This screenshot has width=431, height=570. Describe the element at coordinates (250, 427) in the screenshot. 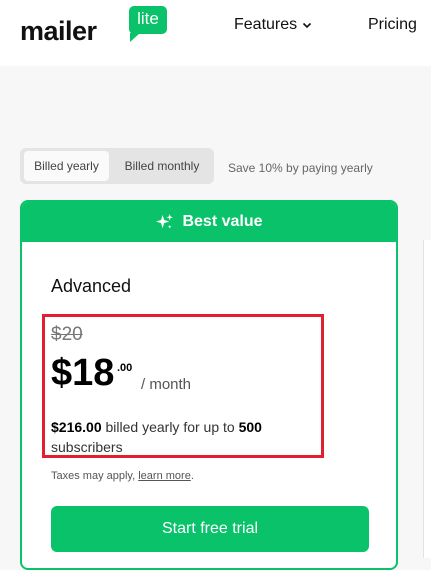

I see `subscriber-count: 500` at that location.